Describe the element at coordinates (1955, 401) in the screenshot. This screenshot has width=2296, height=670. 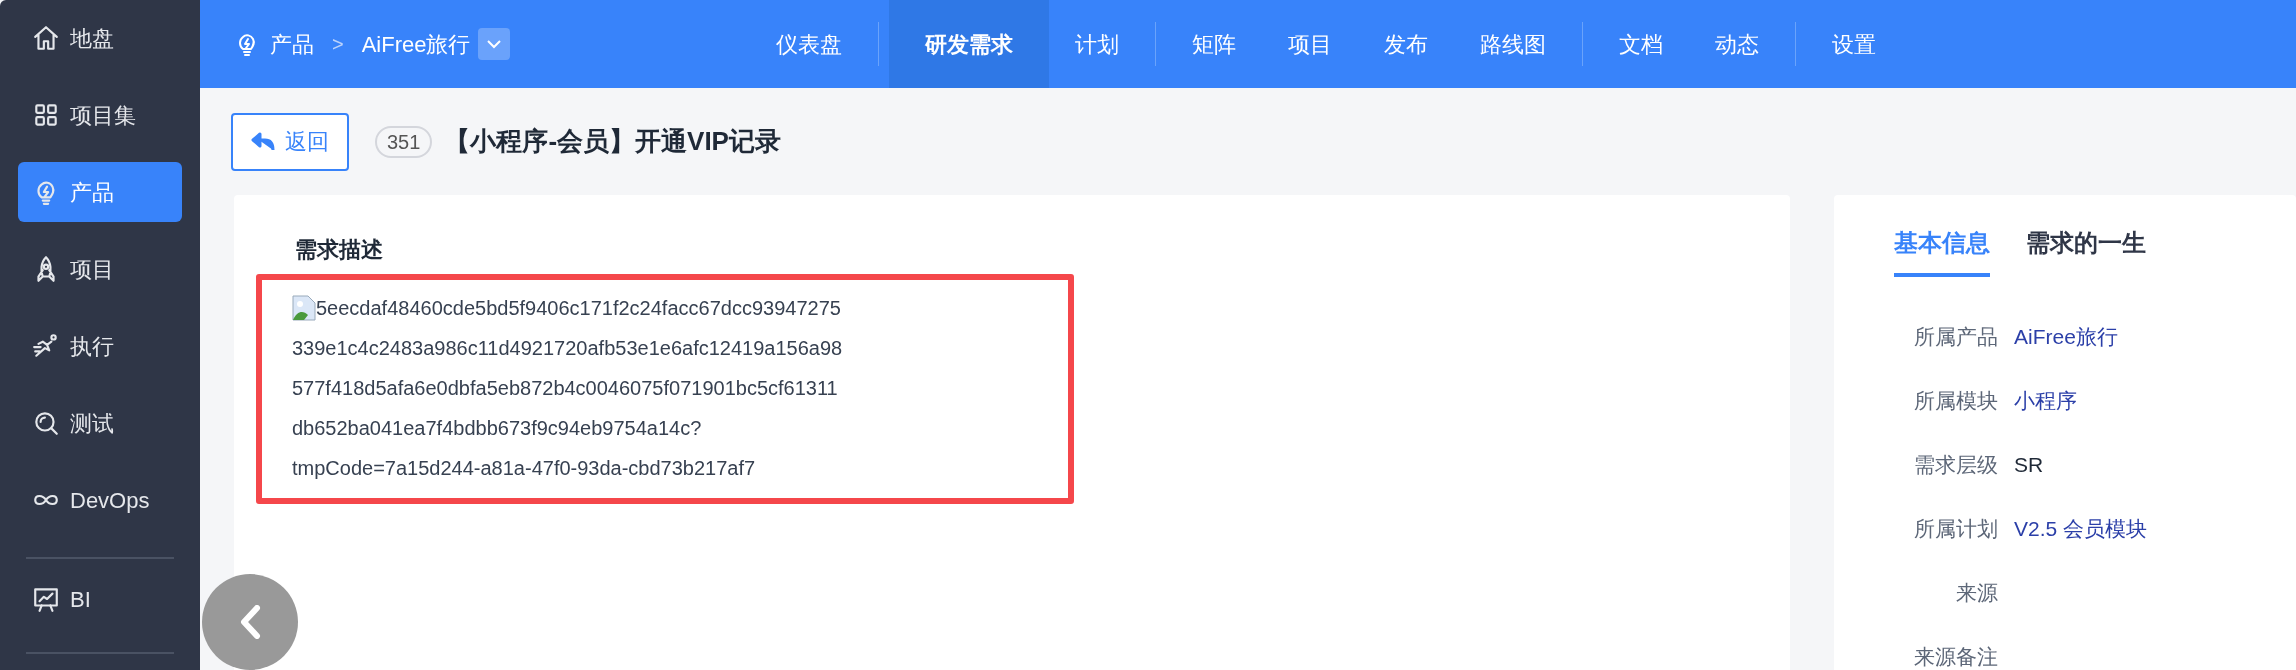
I see `field-label: 所属模块` at that location.